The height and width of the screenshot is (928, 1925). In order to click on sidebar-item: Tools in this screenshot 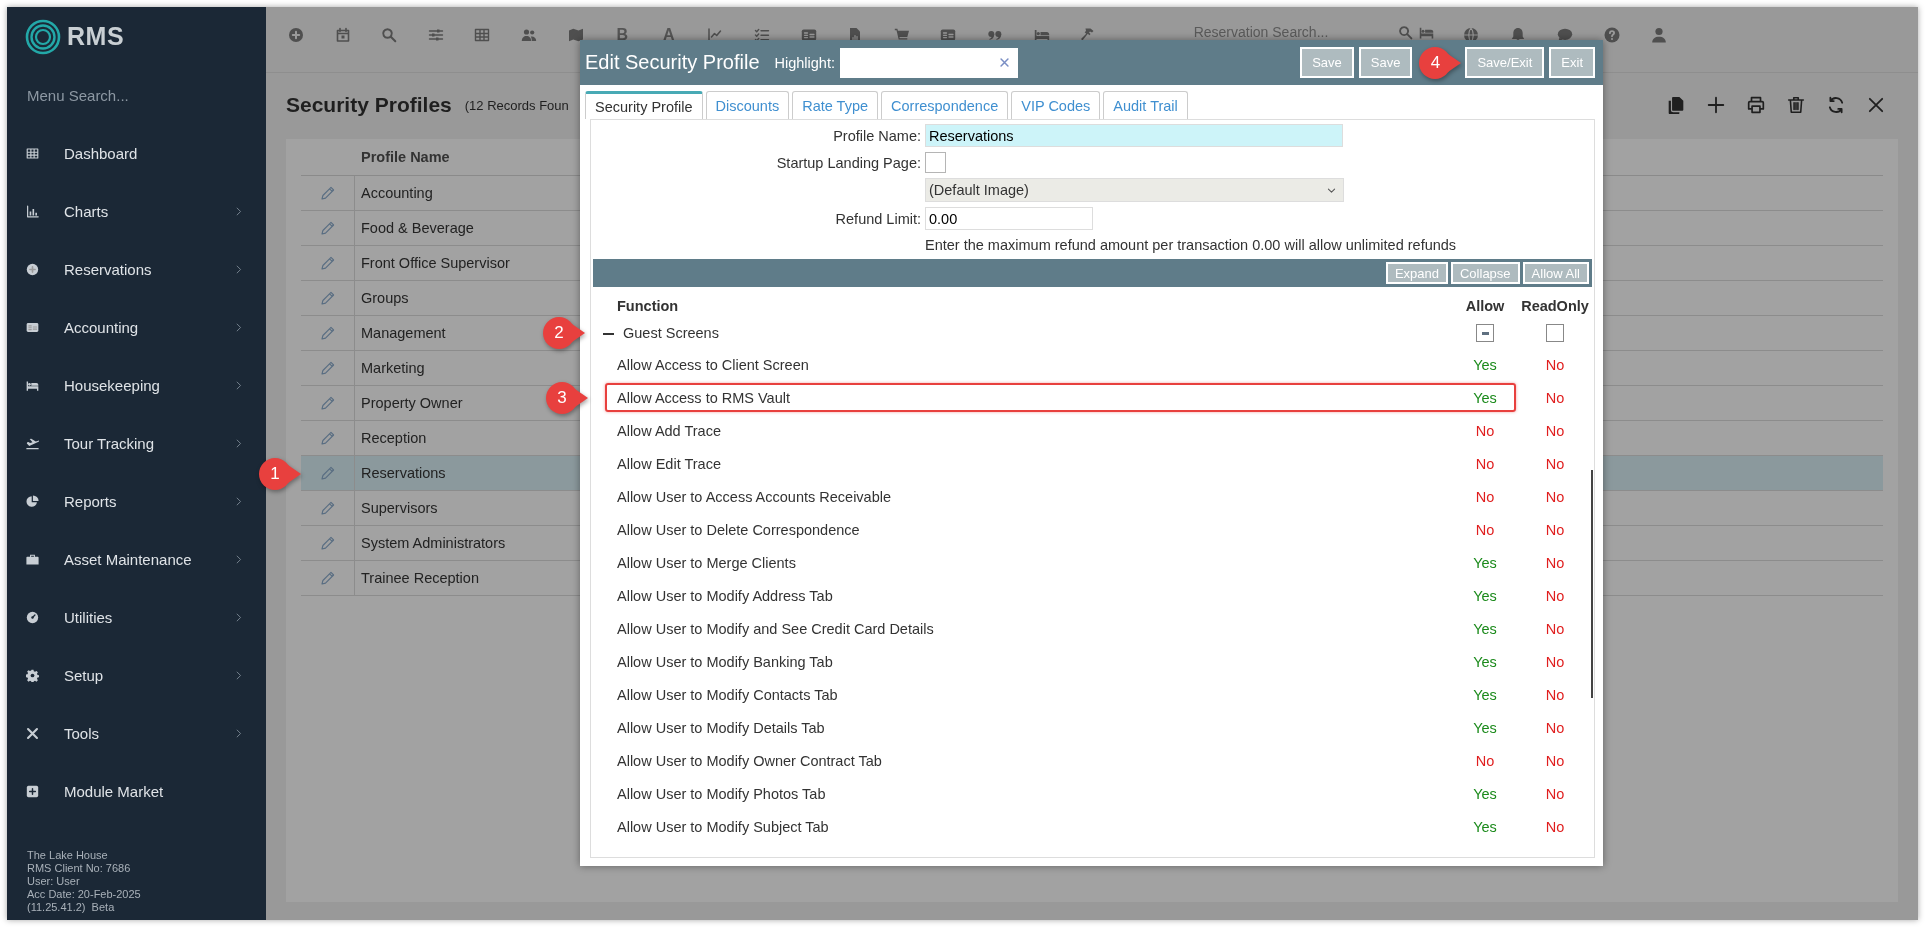, I will do `click(148, 733)`.